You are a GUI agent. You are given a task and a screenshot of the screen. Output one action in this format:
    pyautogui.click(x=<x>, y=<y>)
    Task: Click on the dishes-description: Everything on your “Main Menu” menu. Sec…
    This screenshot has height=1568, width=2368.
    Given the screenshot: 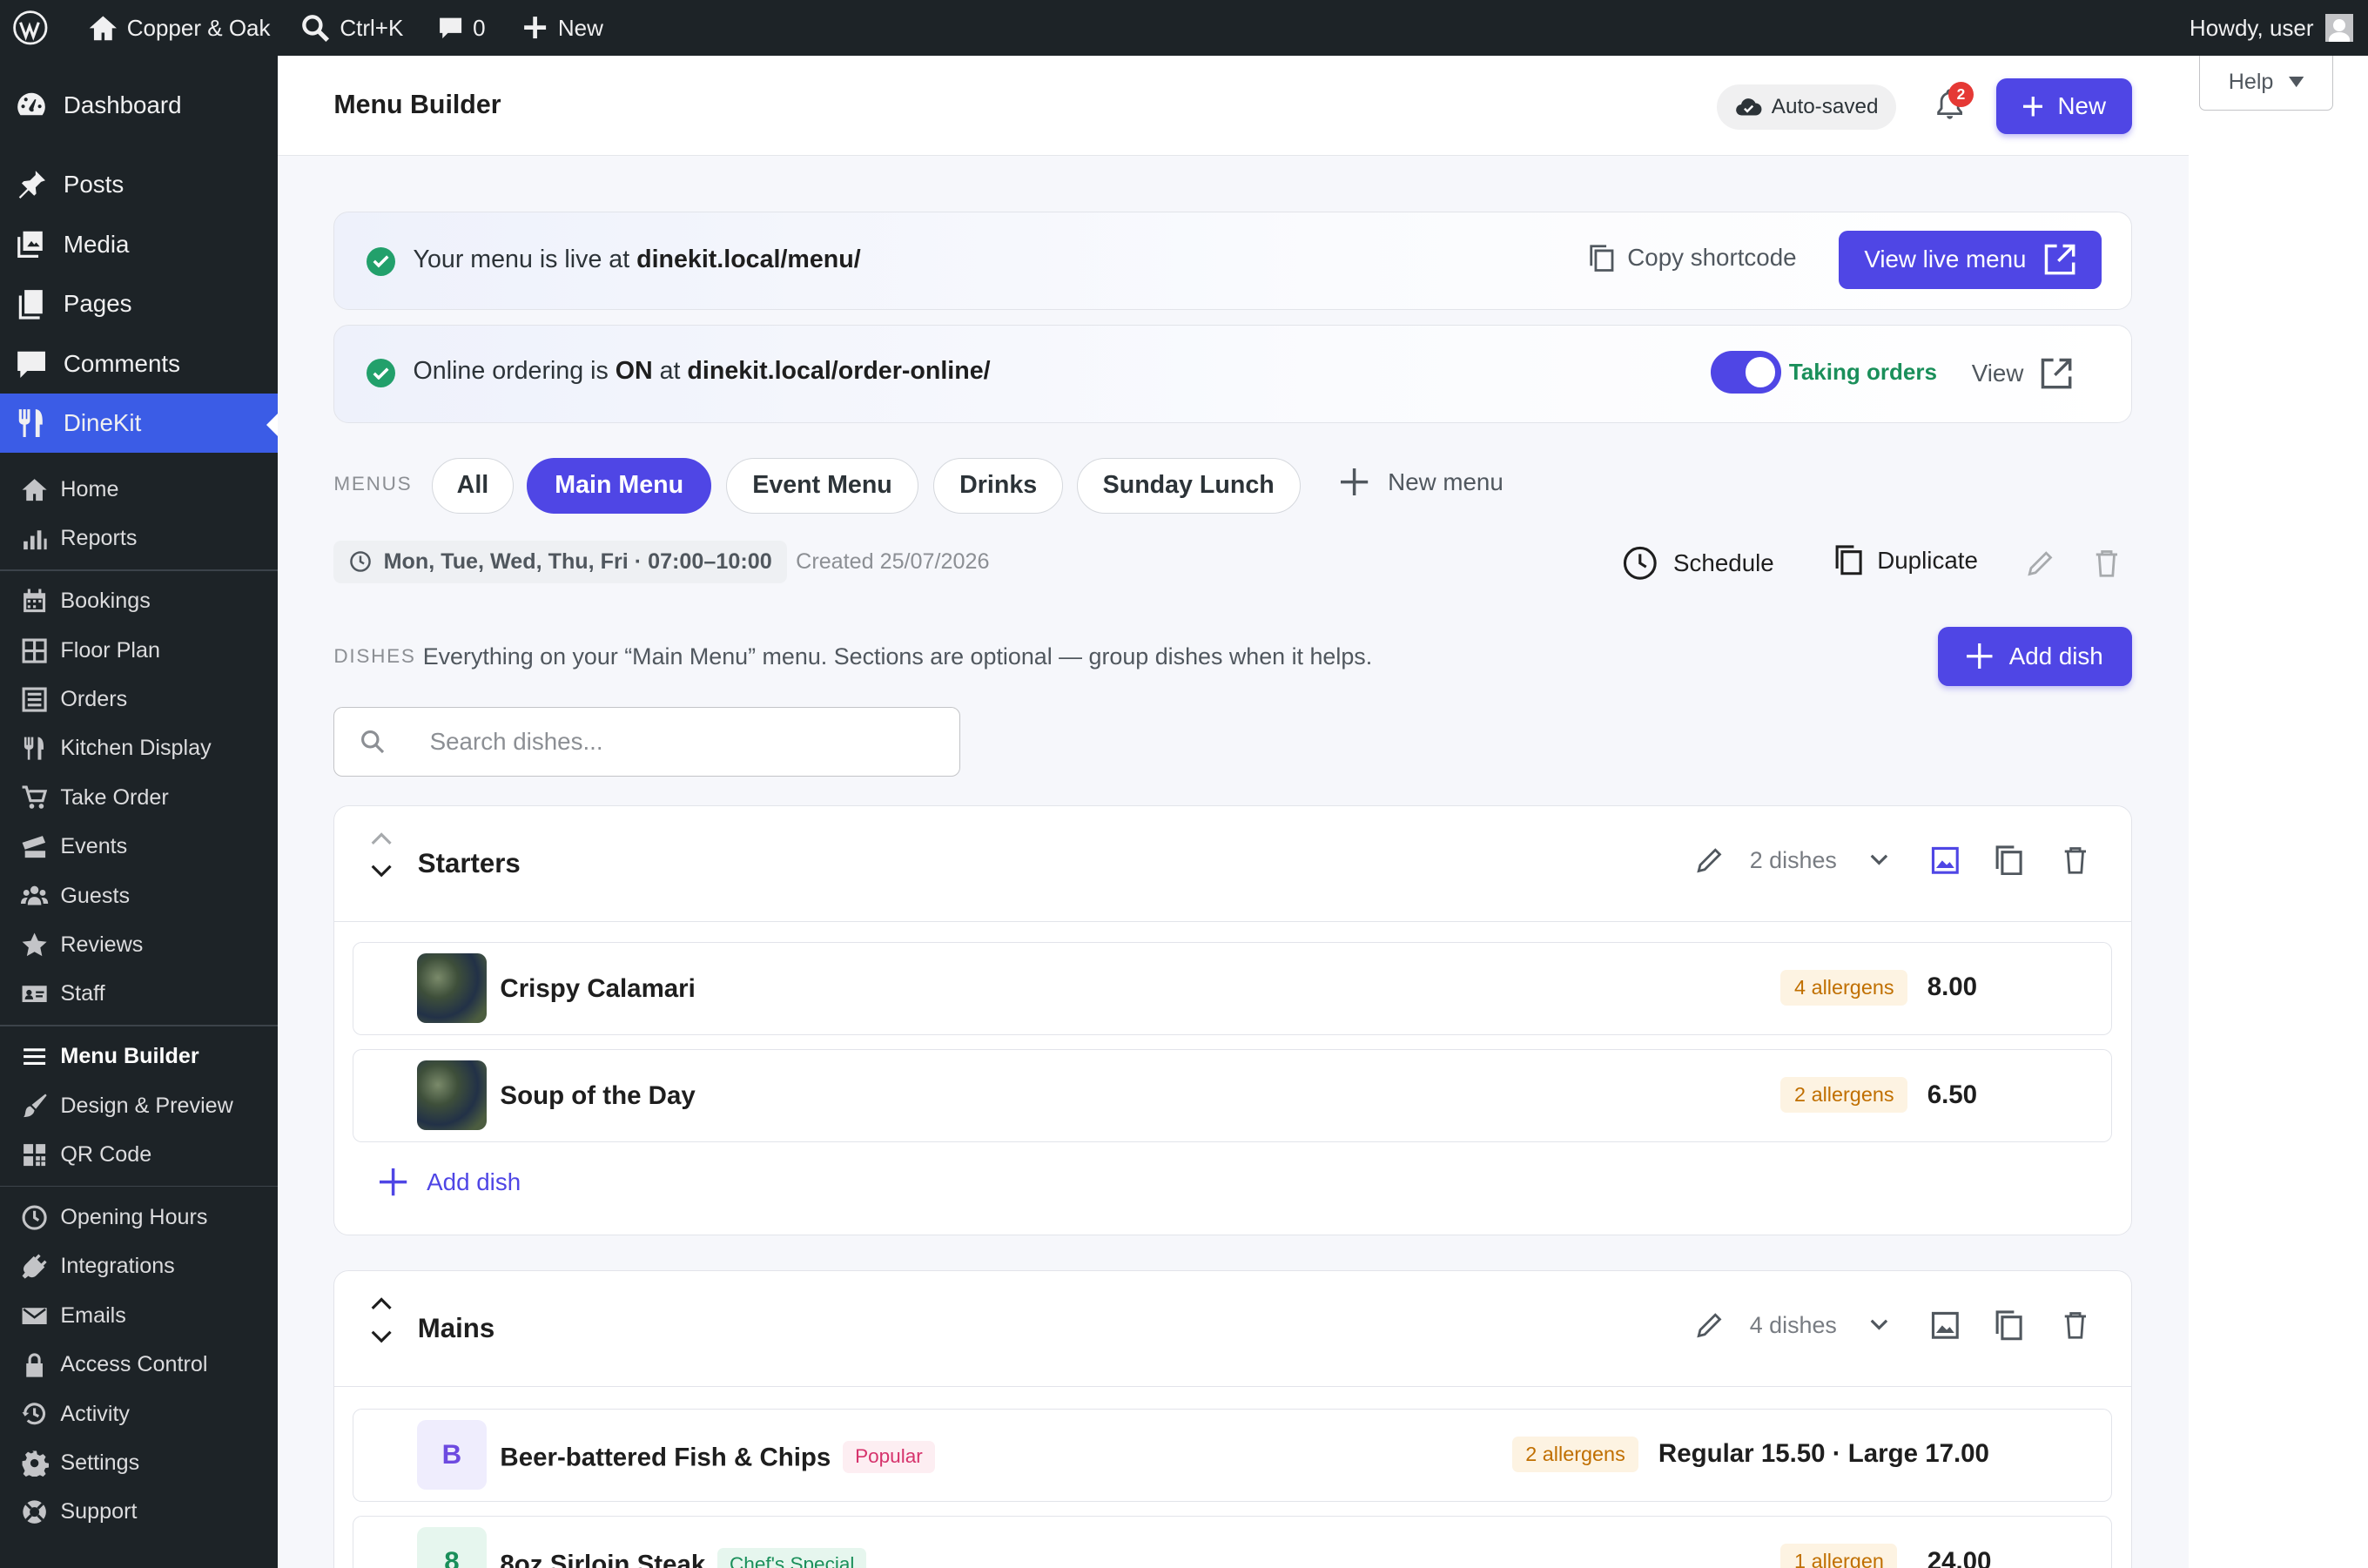 What is the action you would take?
    pyautogui.click(x=898, y=656)
    